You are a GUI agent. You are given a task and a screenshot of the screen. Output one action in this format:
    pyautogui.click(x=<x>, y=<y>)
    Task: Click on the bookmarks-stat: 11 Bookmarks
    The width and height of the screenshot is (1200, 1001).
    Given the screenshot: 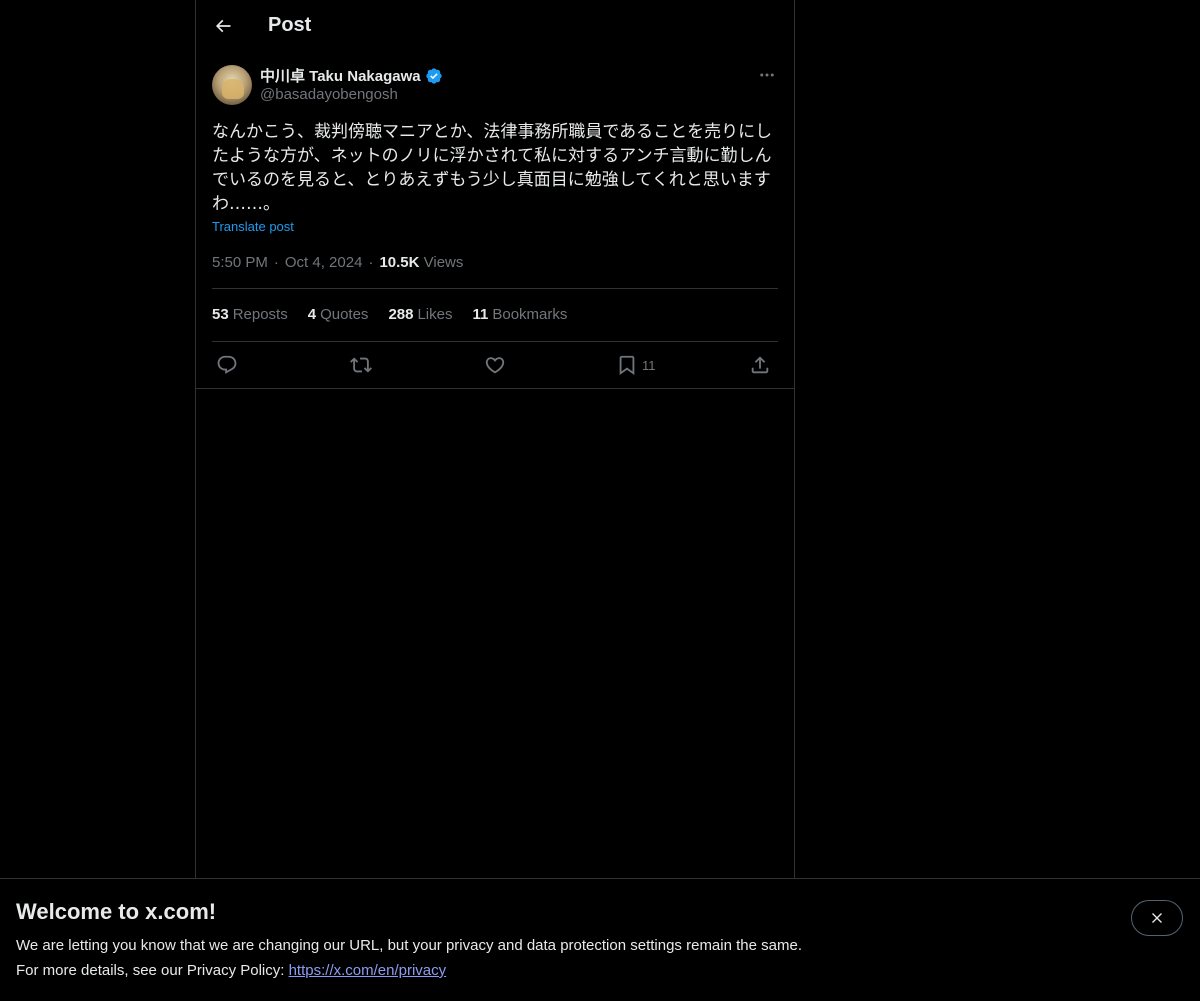 What is the action you would take?
    pyautogui.click(x=520, y=314)
    